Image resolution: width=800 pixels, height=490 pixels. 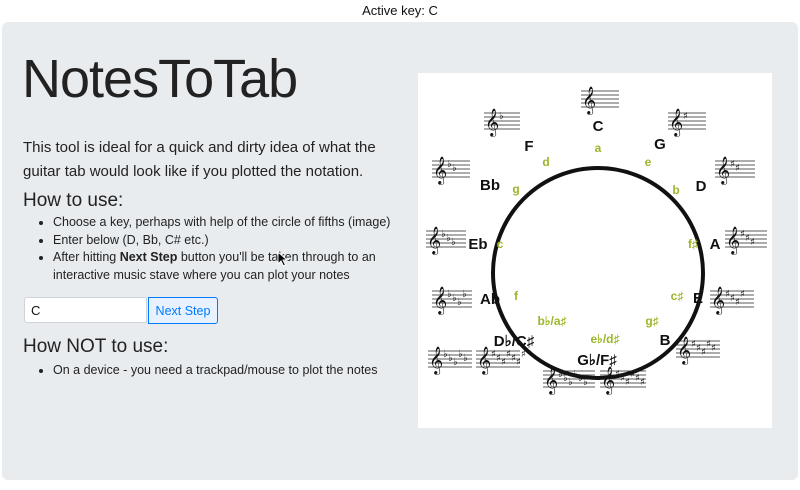 What do you see at coordinates (675, 190) in the screenshot?
I see `minor-key-label: b` at bounding box center [675, 190].